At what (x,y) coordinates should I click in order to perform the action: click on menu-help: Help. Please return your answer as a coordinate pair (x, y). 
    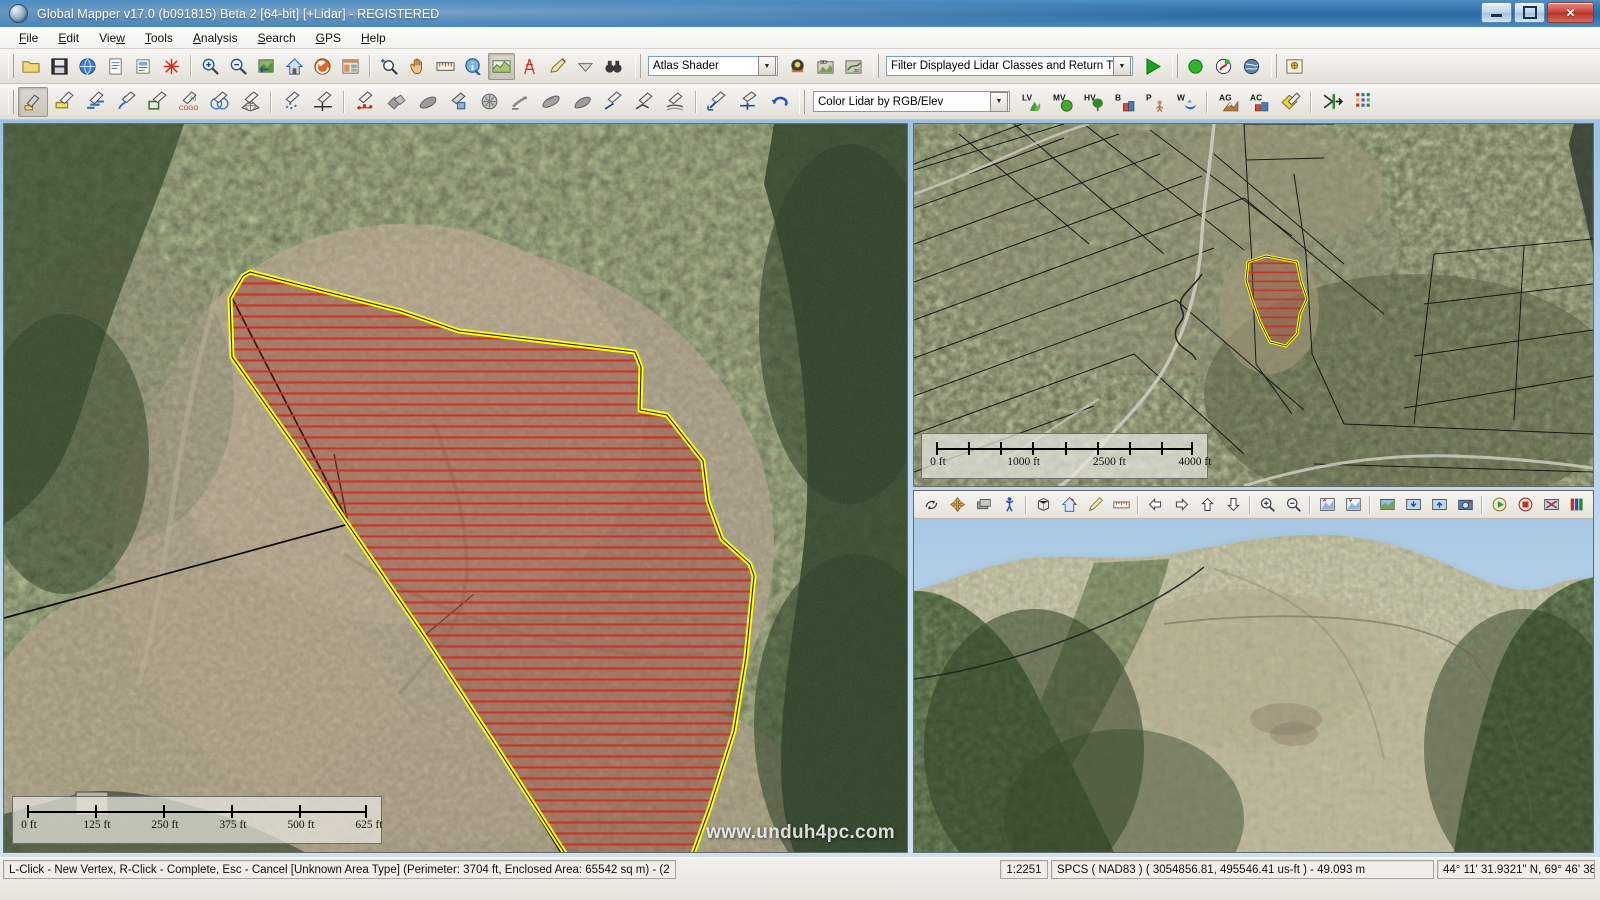
    Looking at the image, I should click on (373, 38).